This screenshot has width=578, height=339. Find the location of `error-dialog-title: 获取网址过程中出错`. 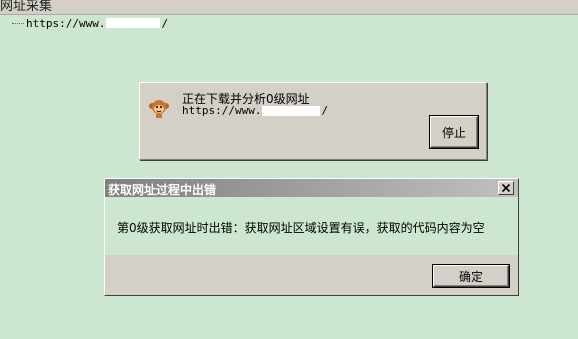

error-dialog-title: 获取网址过程中出错 is located at coordinates (162, 190).